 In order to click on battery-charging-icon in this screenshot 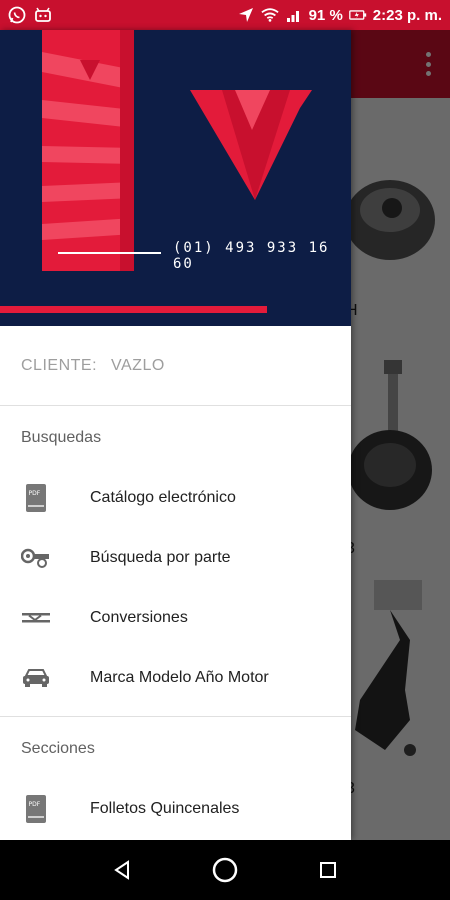, I will do `click(357, 15)`.